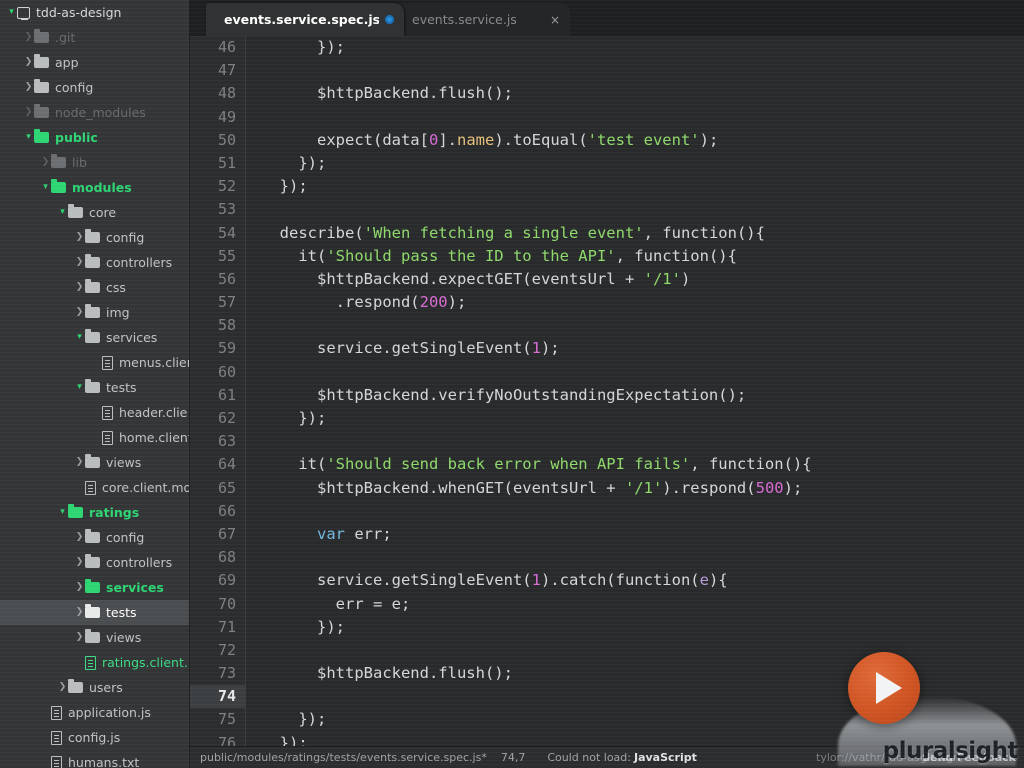 The image size is (1024, 768). What do you see at coordinates (94, 587) in the screenshot?
I see `tree-item-services: ❯ services` at bounding box center [94, 587].